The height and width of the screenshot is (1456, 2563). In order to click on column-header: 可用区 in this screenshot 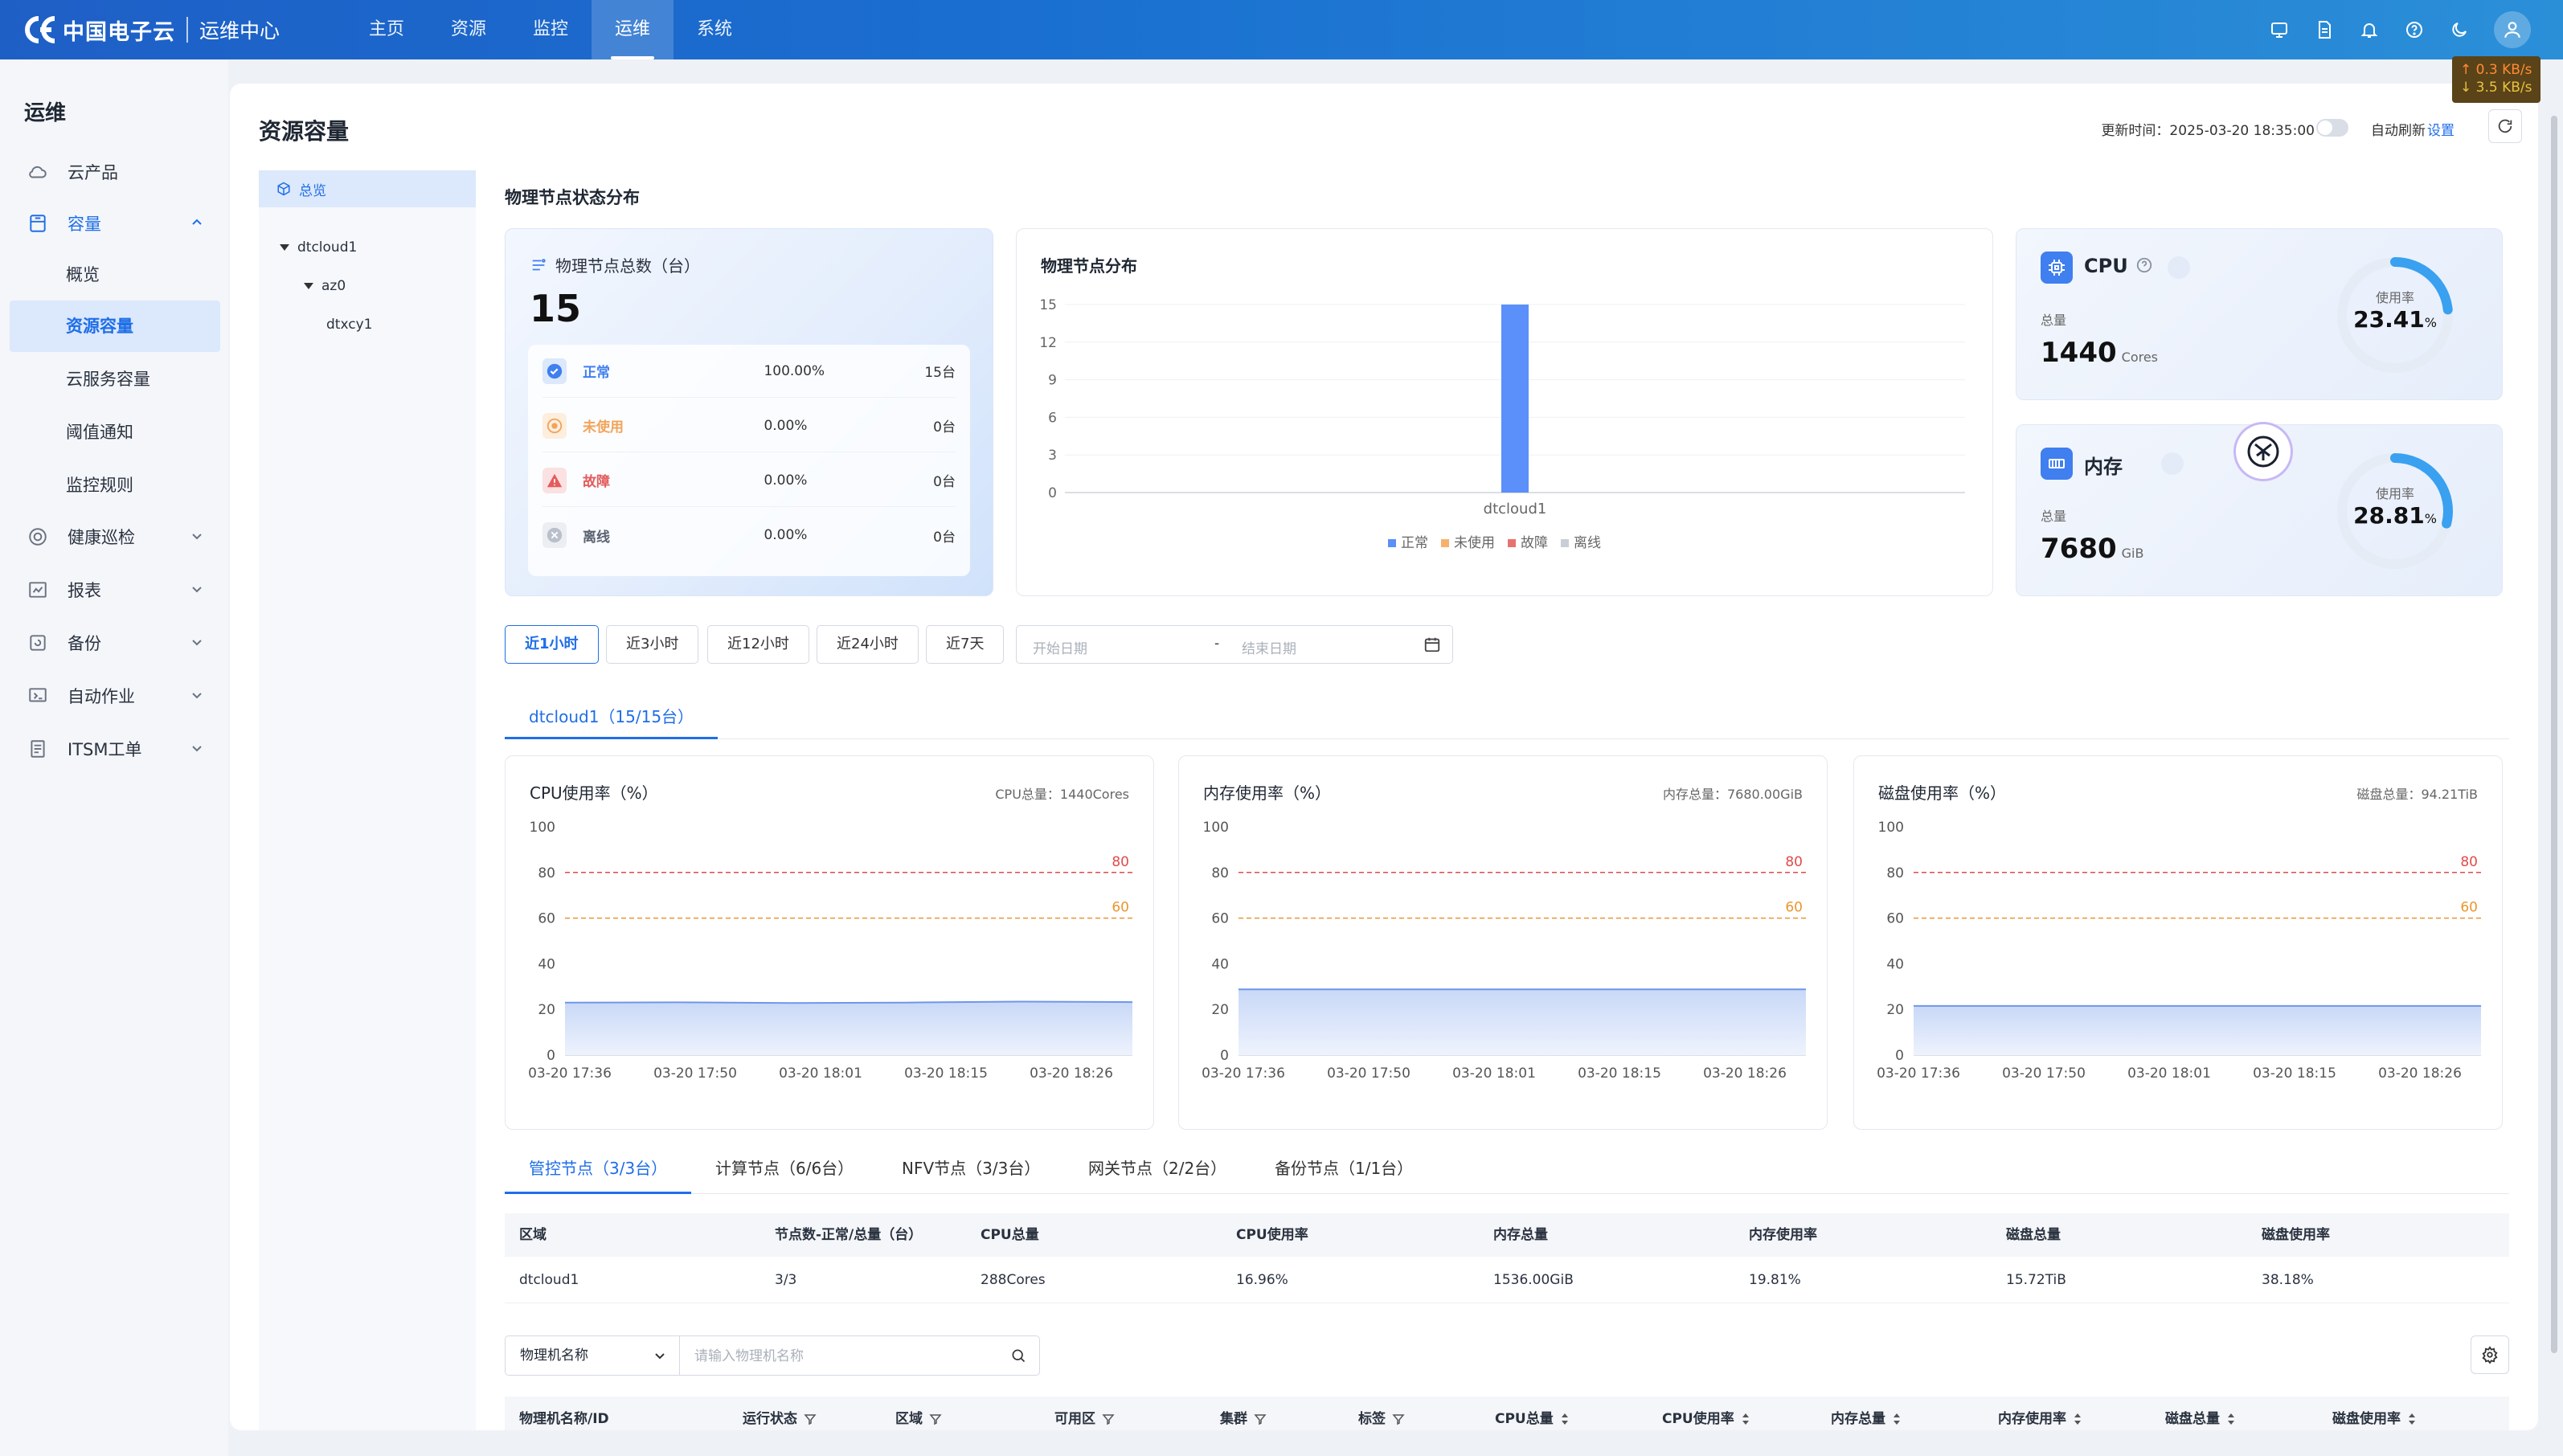, I will do `click(1084, 1413)`.